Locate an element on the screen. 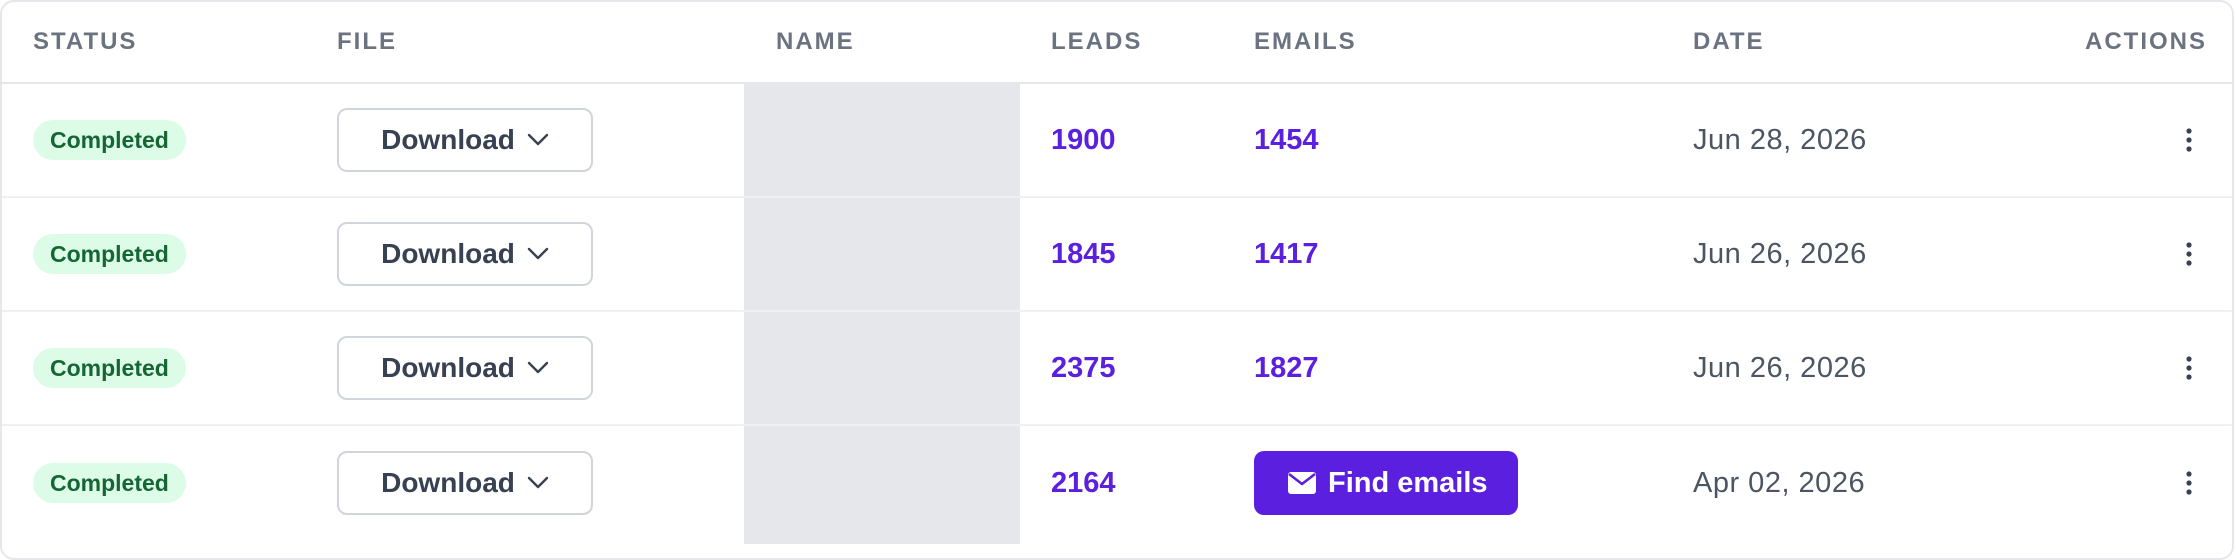  header-date: DATE is located at coordinates (1729, 41).